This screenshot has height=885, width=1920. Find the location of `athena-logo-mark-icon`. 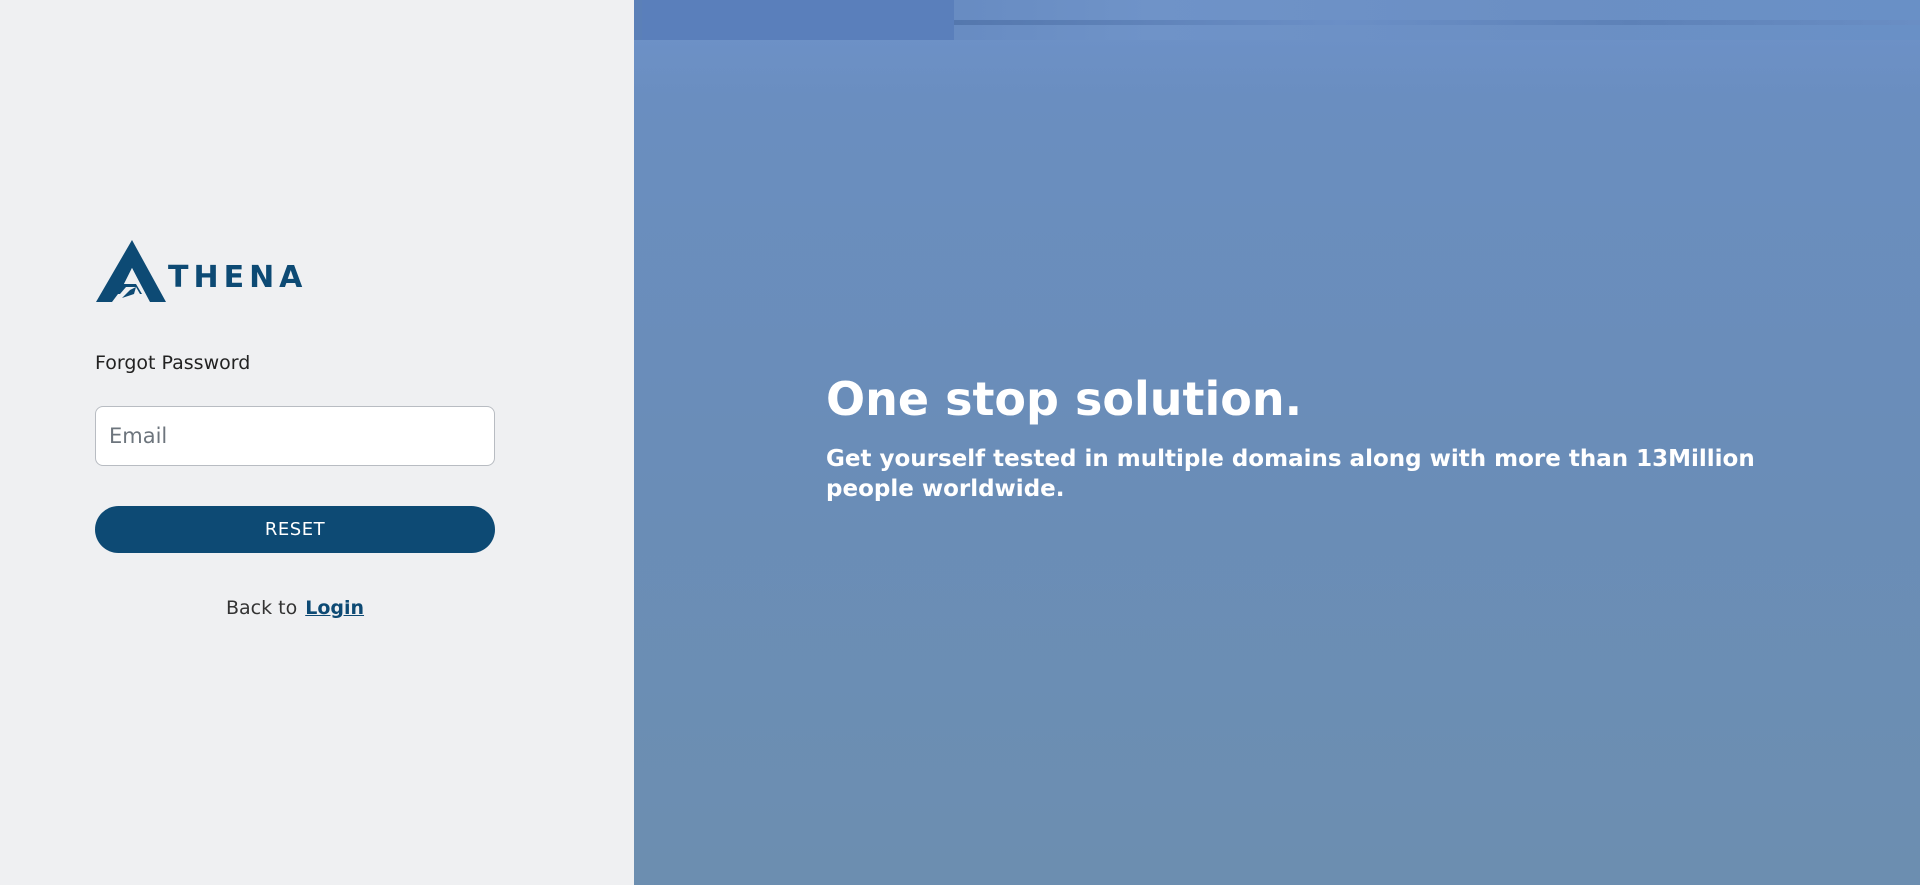

athena-logo-mark-icon is located at coordinates (131, 271).